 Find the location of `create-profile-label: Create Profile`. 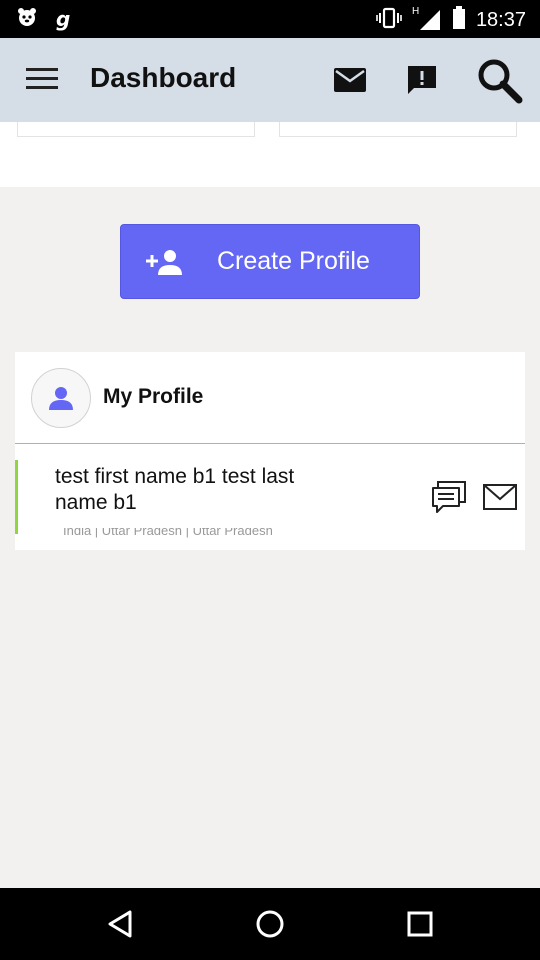

create-profile-label: Create Profile is located at coordinates (293, 261).